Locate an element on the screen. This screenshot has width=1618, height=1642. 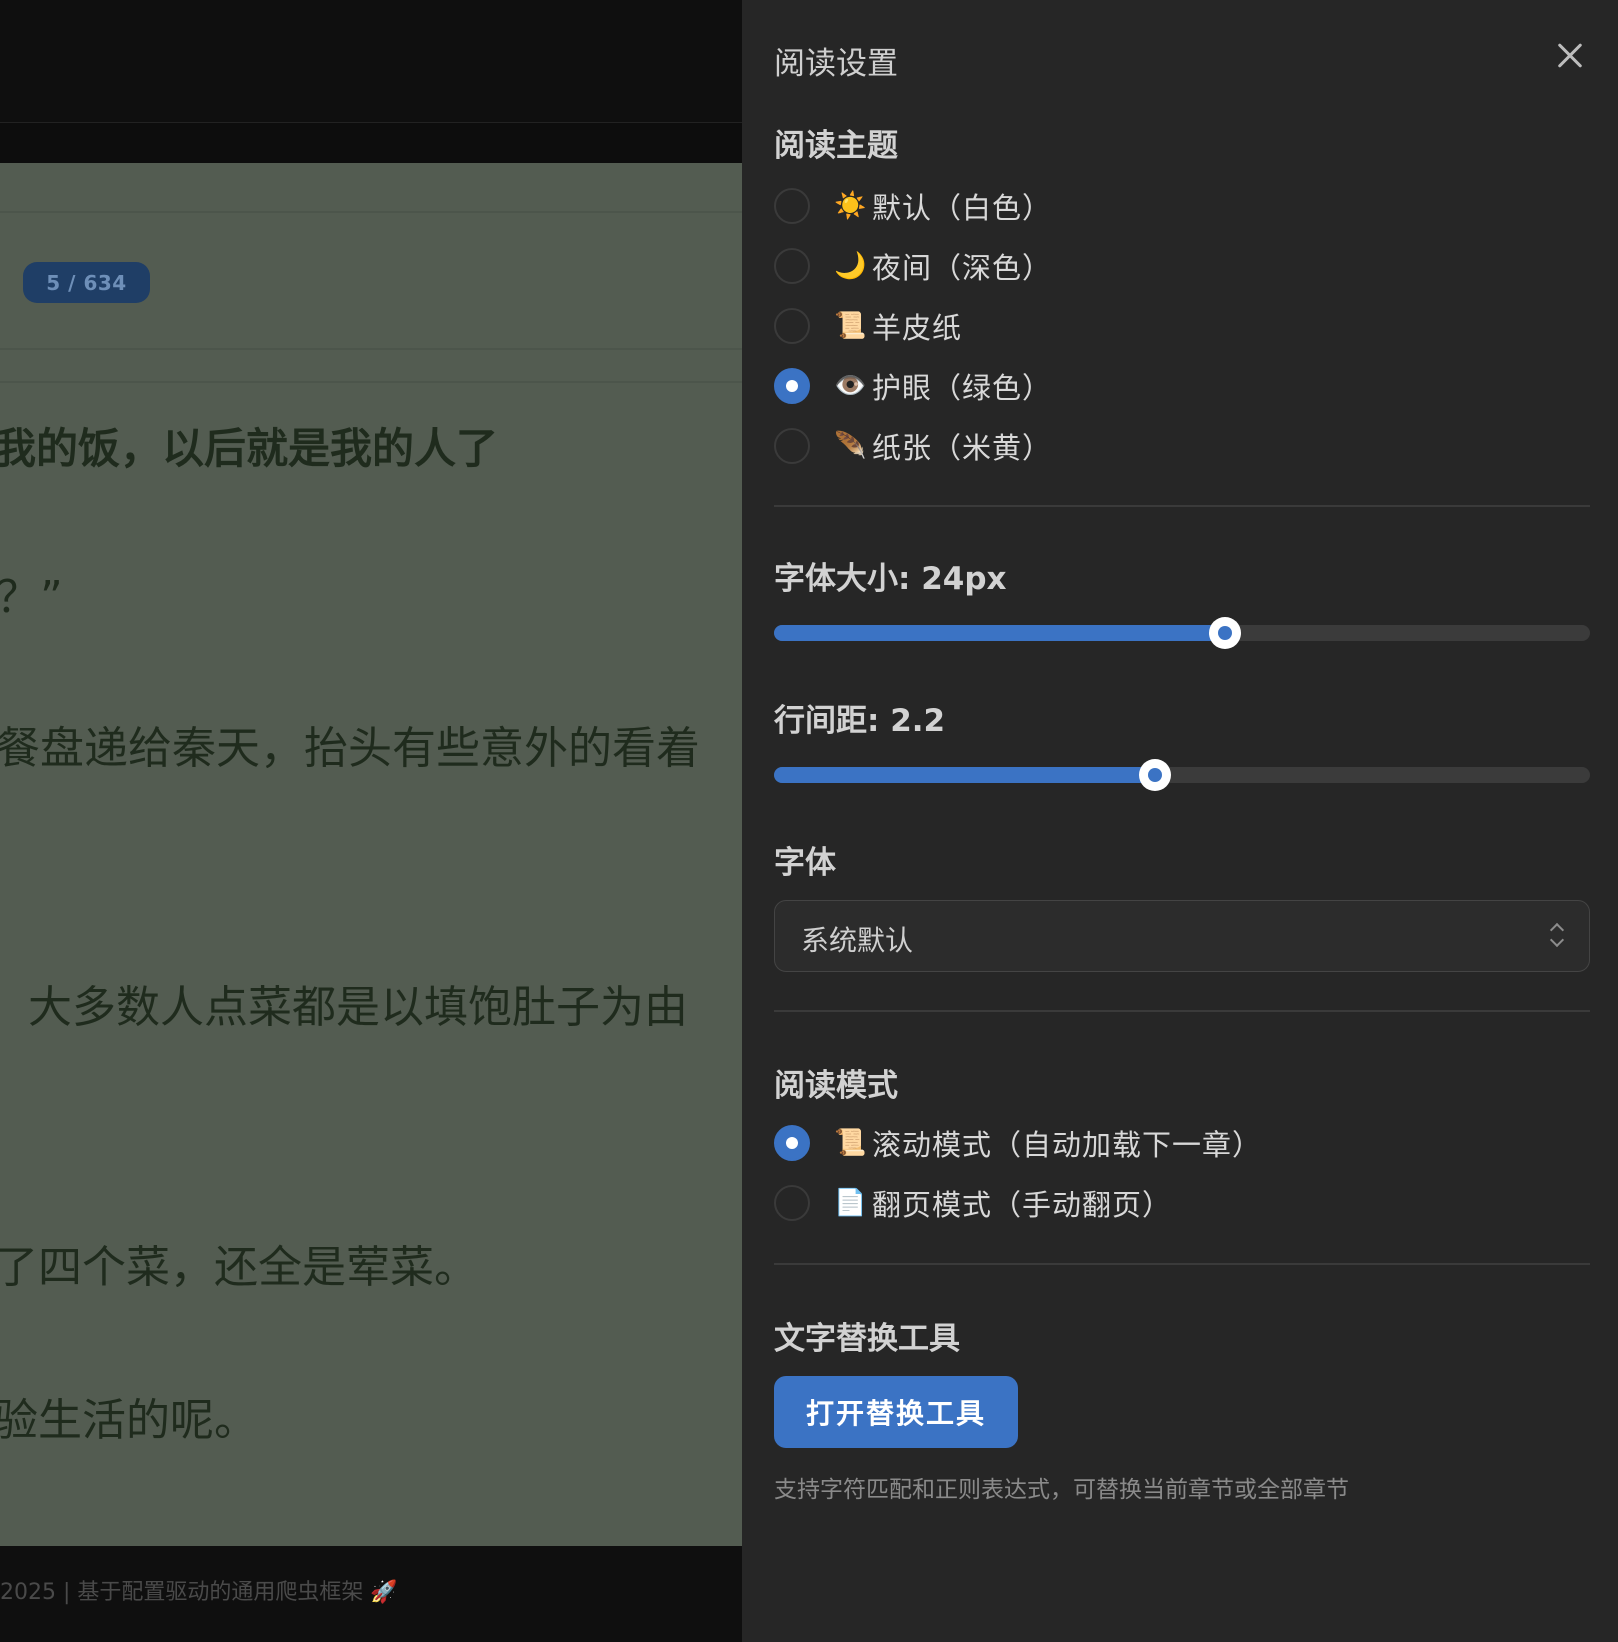
theme-option-label: 默认（白色） is located at coordinates (962, 208).